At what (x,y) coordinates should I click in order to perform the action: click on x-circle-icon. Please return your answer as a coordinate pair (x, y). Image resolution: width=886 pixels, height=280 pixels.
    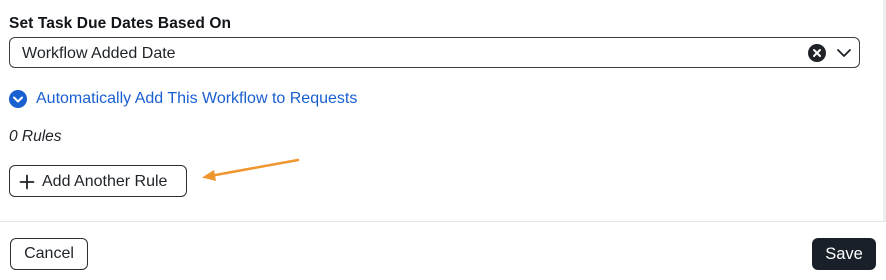
    Looking at the image, I should click on (817, 53).